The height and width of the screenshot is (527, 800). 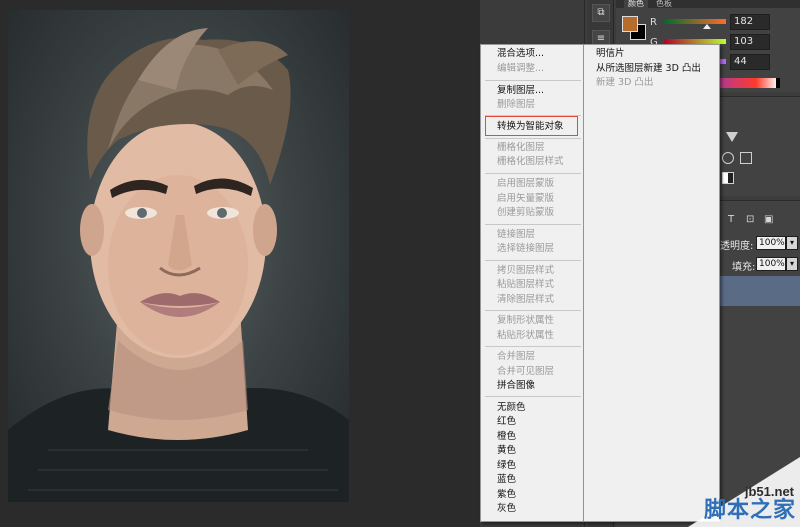 What do you see at coordinates (526, 198) in the screenshot?
I see `menu-item-enable-vector-mask: 启用矢量蒙版` at bounding box center [526, 198].